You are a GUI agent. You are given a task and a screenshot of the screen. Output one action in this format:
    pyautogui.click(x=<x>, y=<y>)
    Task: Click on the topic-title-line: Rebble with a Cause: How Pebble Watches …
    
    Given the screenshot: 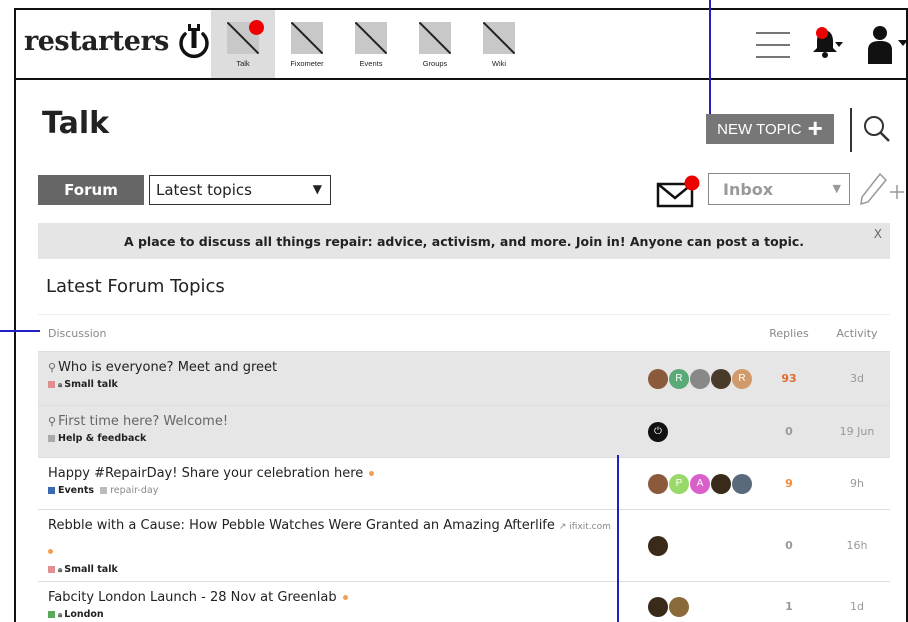 What is the action you would take?
    pyautogui.click(x=341, y=525)
    